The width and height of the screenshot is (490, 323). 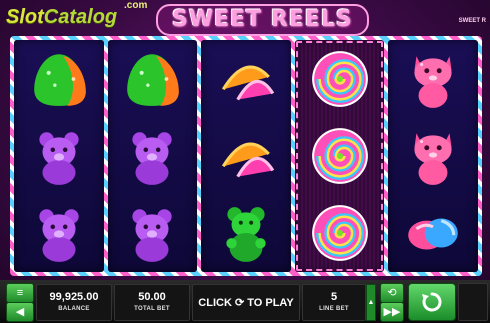 I want to click on total-bet-panel: 50.00 TOTAL BET, so click(x=152, y=302).